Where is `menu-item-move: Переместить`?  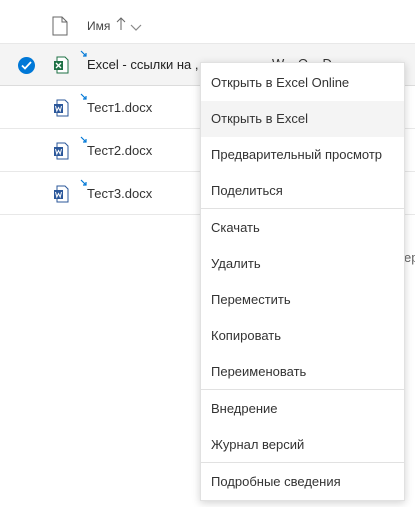 menu-item-move: Переместить is located at coordinates (302, 300).